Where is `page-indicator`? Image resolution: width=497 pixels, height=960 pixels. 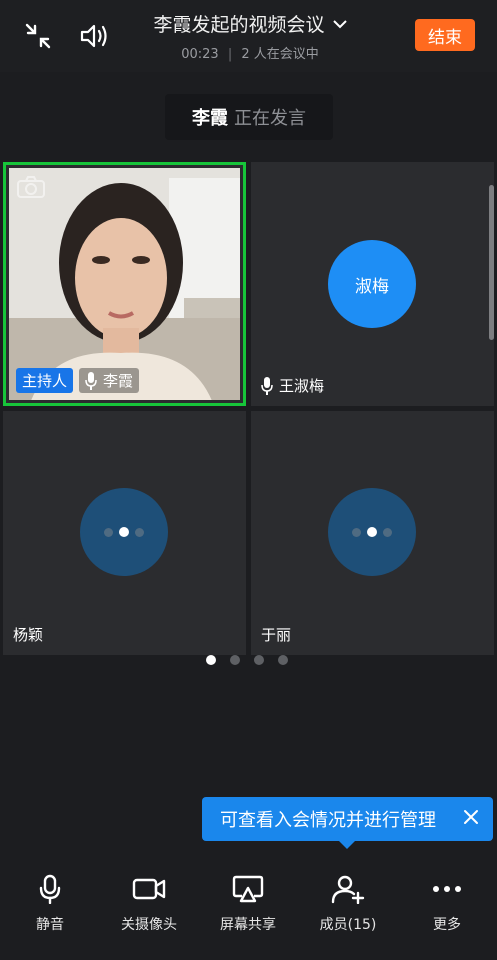 page-indicator is located at coordinates (247, 660).